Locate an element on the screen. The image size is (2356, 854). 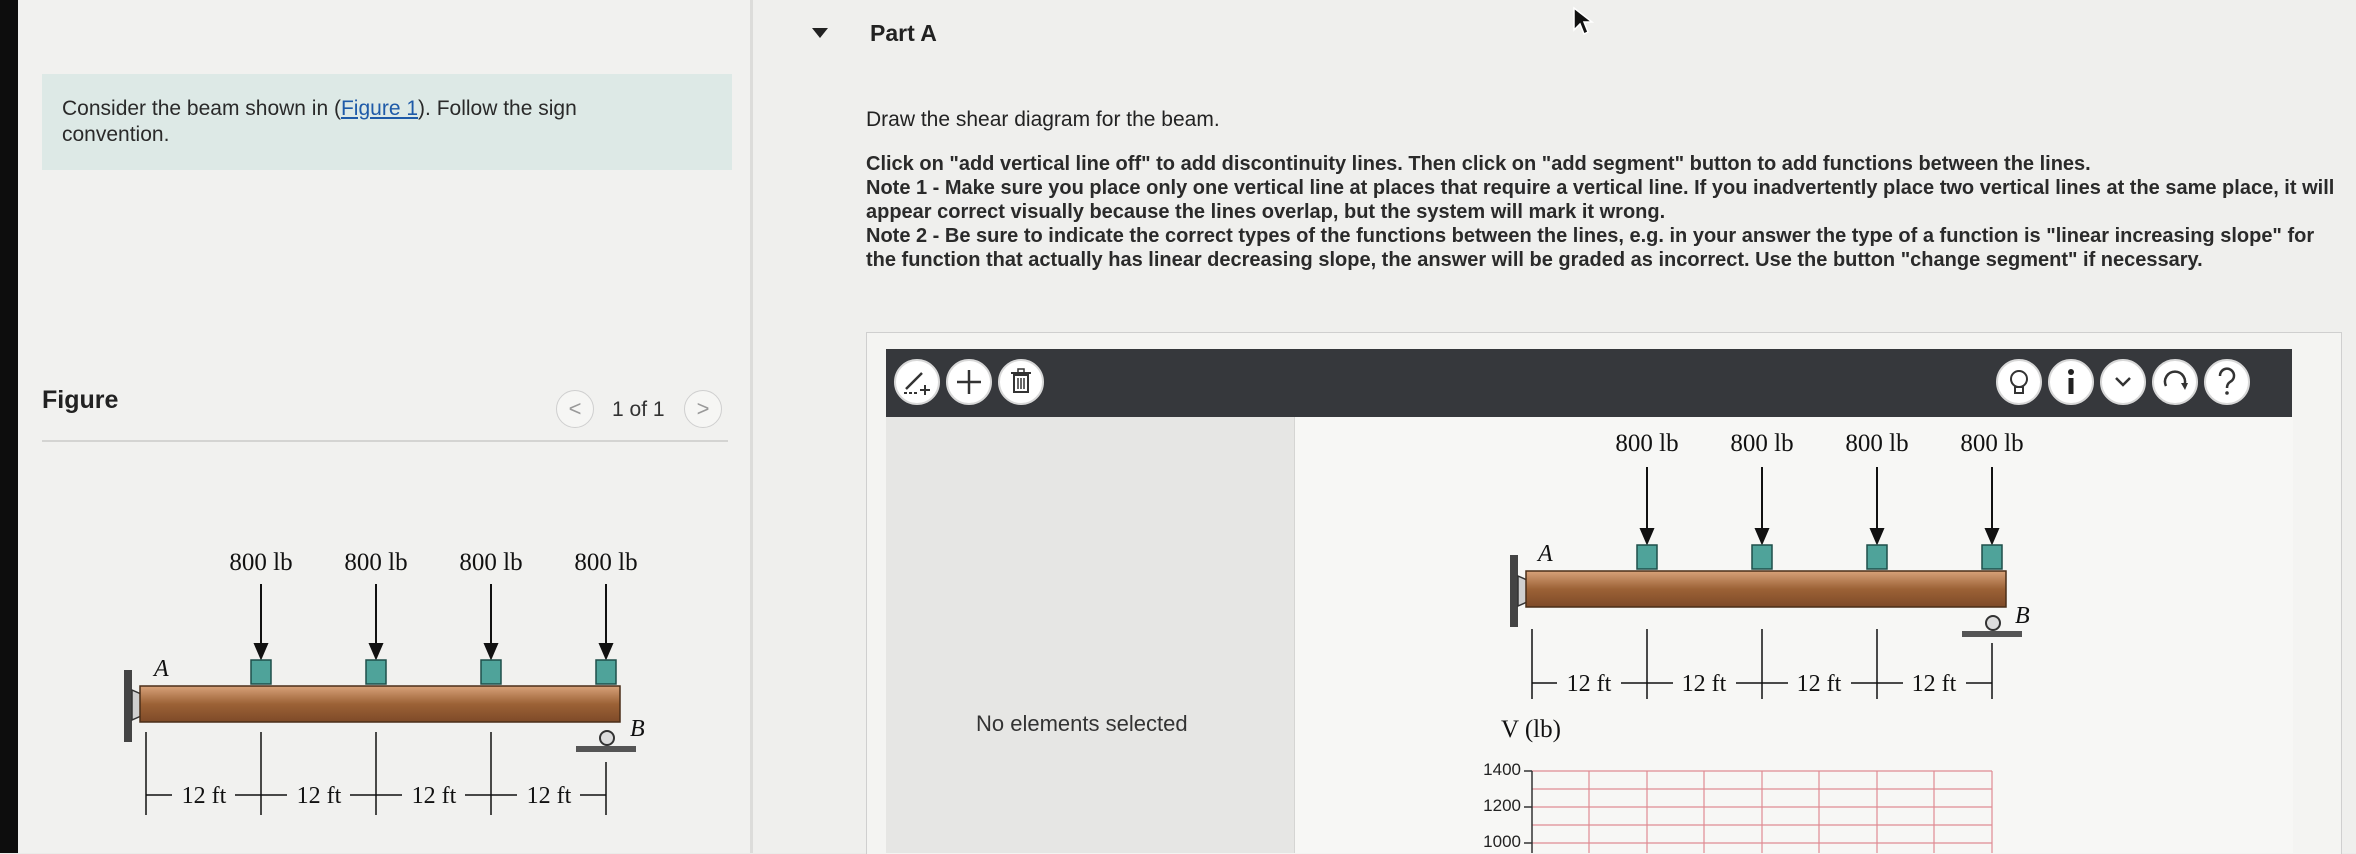
add-vertical-line-icon is located at coordinates (917, 383).